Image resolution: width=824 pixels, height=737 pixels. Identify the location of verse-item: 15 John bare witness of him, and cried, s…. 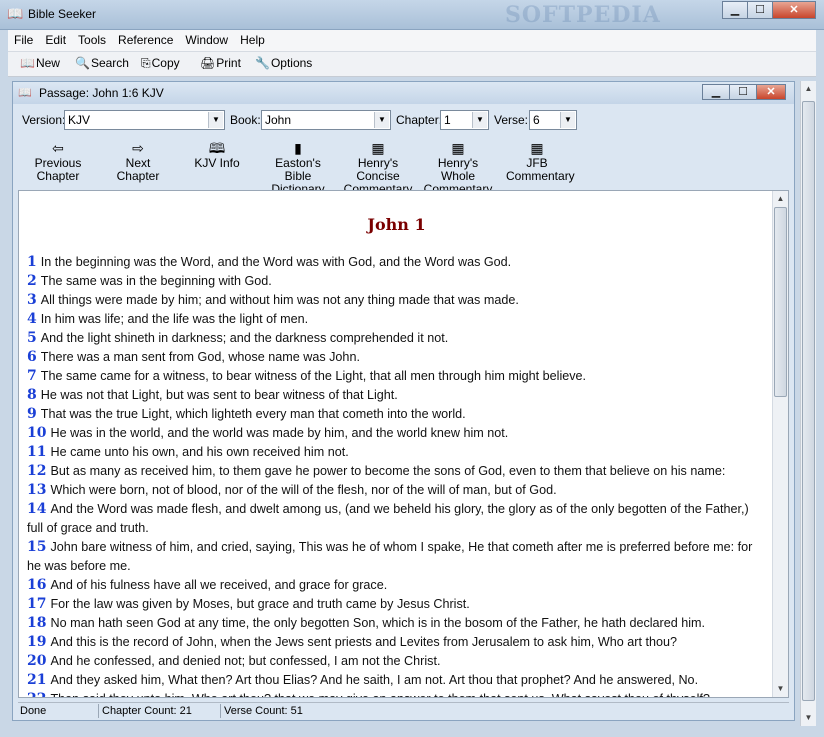
(397, 557).